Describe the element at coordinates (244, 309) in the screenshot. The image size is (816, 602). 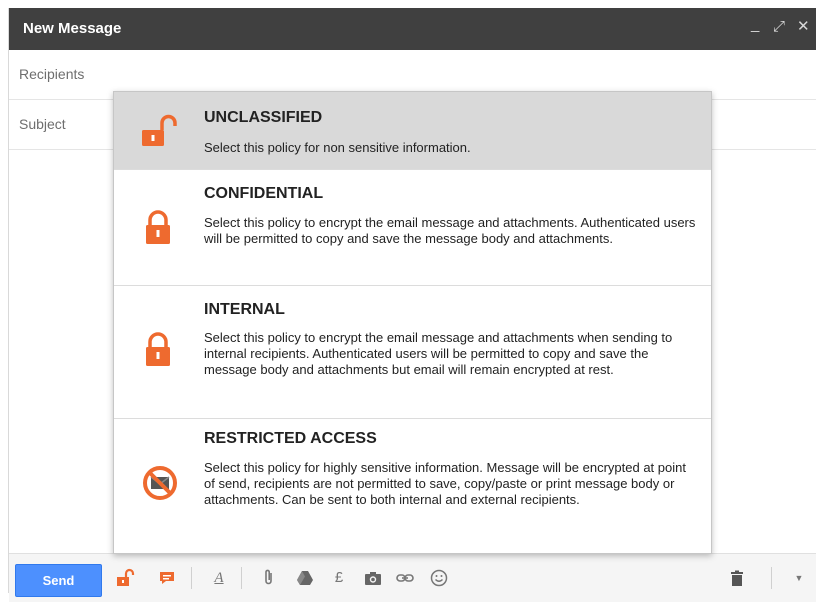
I see `policy-name: INTERNAL` at that location.